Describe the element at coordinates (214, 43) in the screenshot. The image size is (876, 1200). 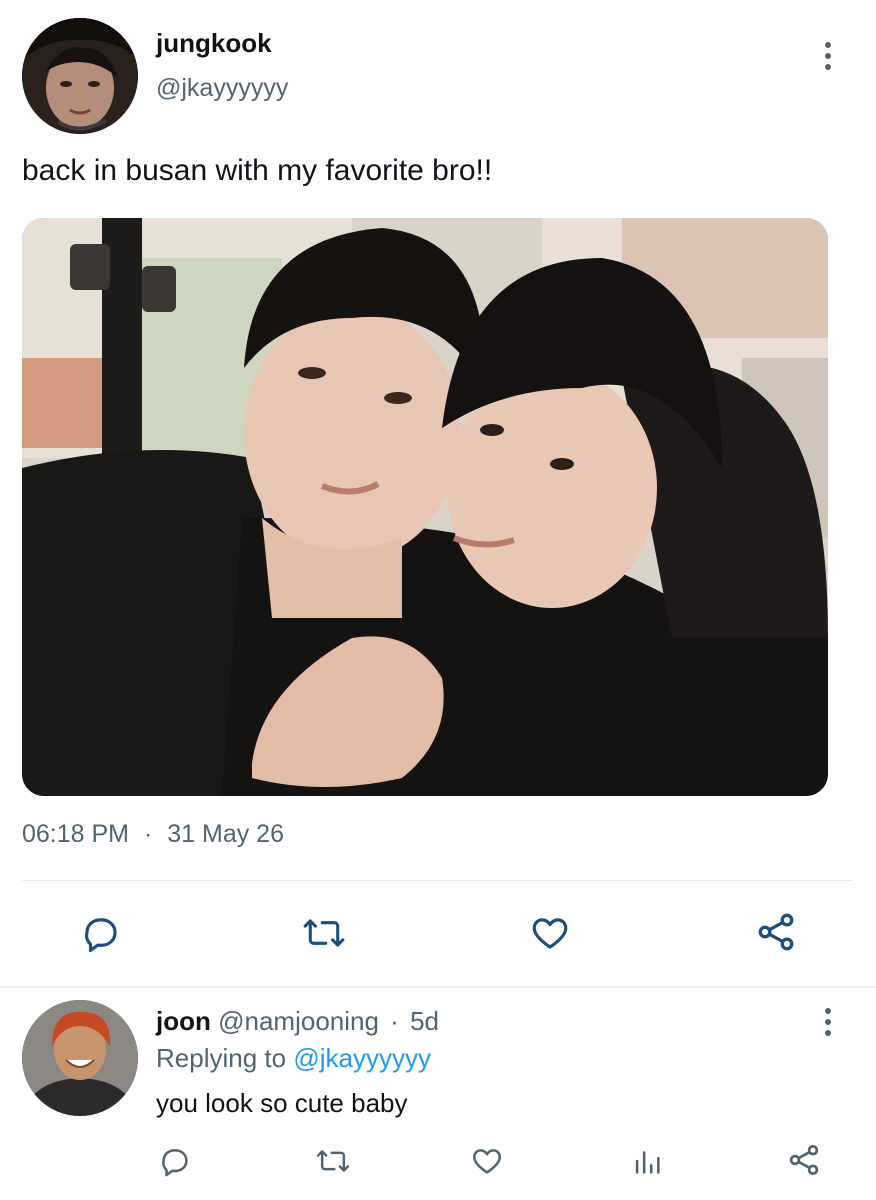
I see `author-name: jungkook` at that location.